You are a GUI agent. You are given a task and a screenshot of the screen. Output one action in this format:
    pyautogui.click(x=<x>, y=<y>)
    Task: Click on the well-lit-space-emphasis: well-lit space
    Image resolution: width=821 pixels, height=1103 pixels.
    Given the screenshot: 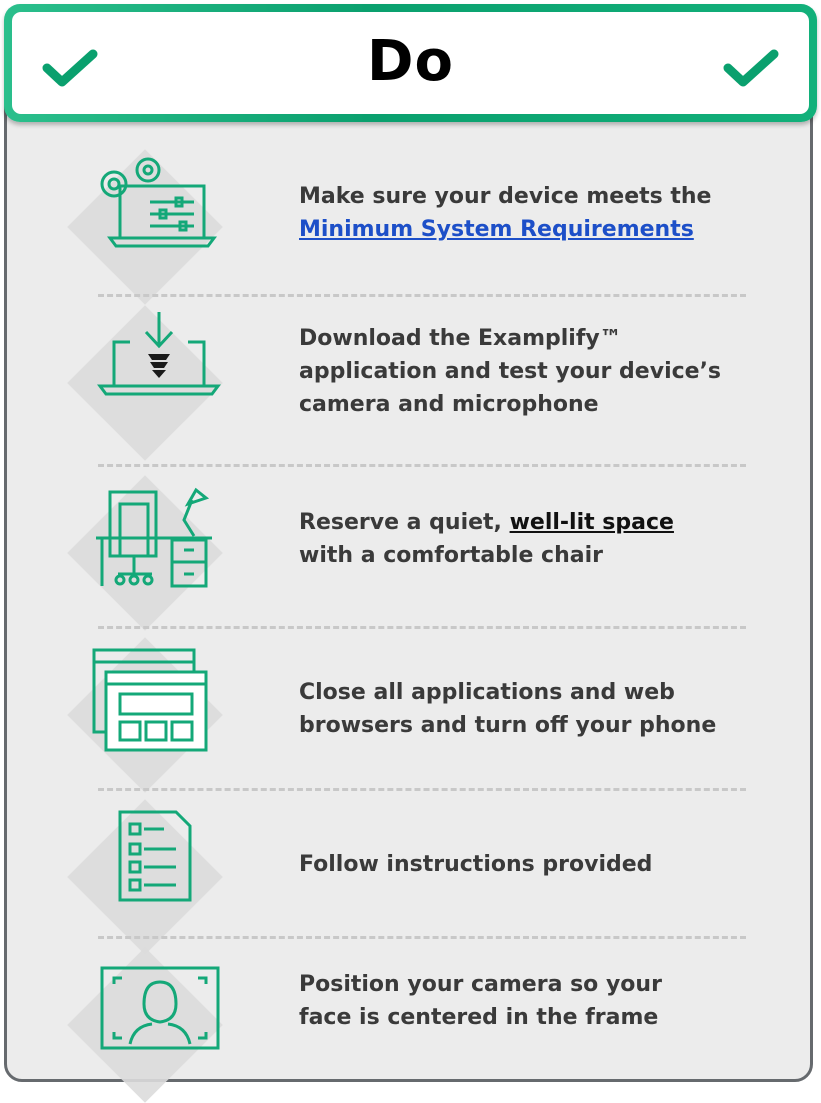 What is the action you would take?
    pyautogui.click(x=591, y=522)
    